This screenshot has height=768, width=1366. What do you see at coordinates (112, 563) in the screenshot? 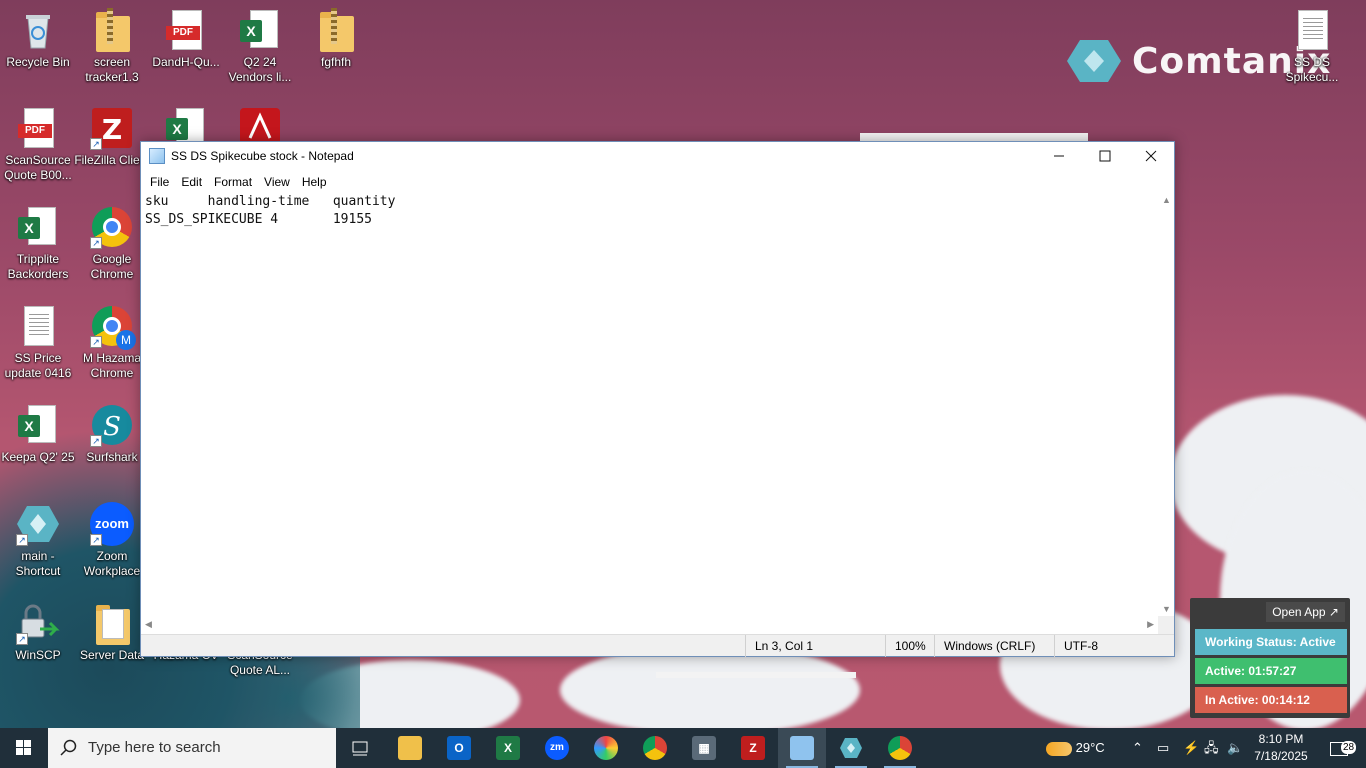
I see `desktop-icon-label: Zoom Workplace` at bounding box center [112, 563].